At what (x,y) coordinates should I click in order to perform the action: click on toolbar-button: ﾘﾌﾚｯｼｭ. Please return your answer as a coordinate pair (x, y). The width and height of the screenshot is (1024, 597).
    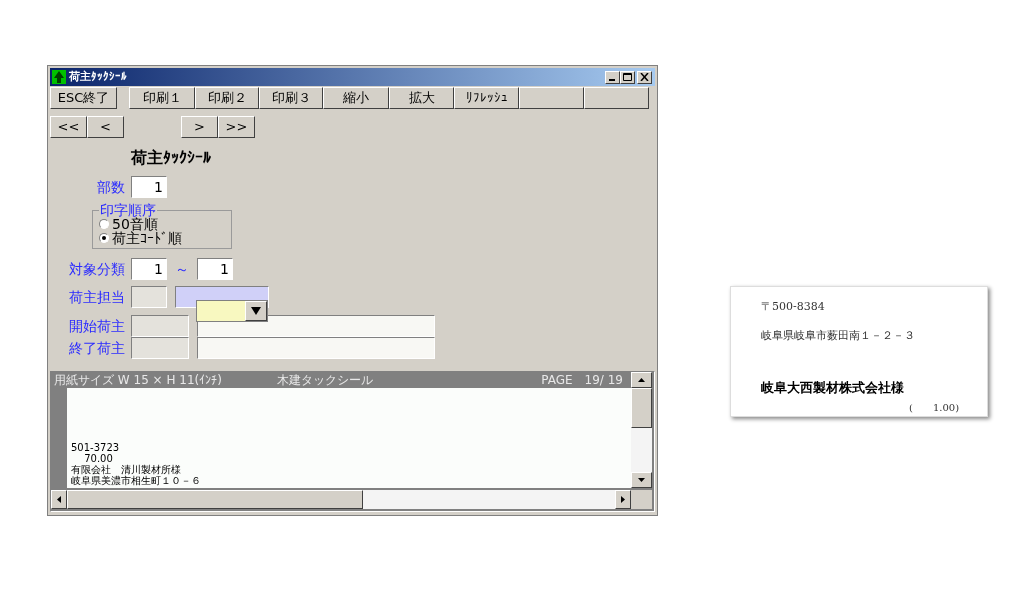
    Looking at the image, I should click on (486, 98).